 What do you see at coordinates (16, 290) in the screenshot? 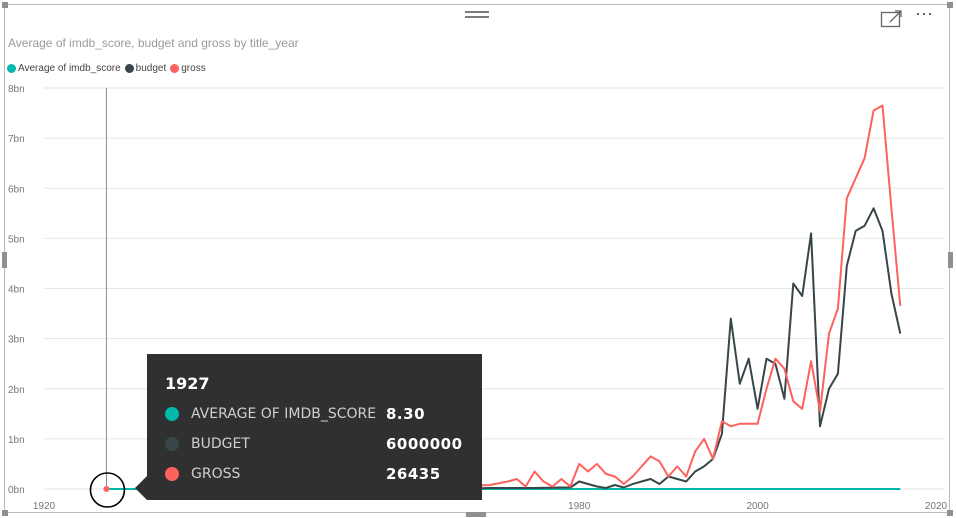
I see `y-tick-label: 4bn` at bounding box center [16, 290].